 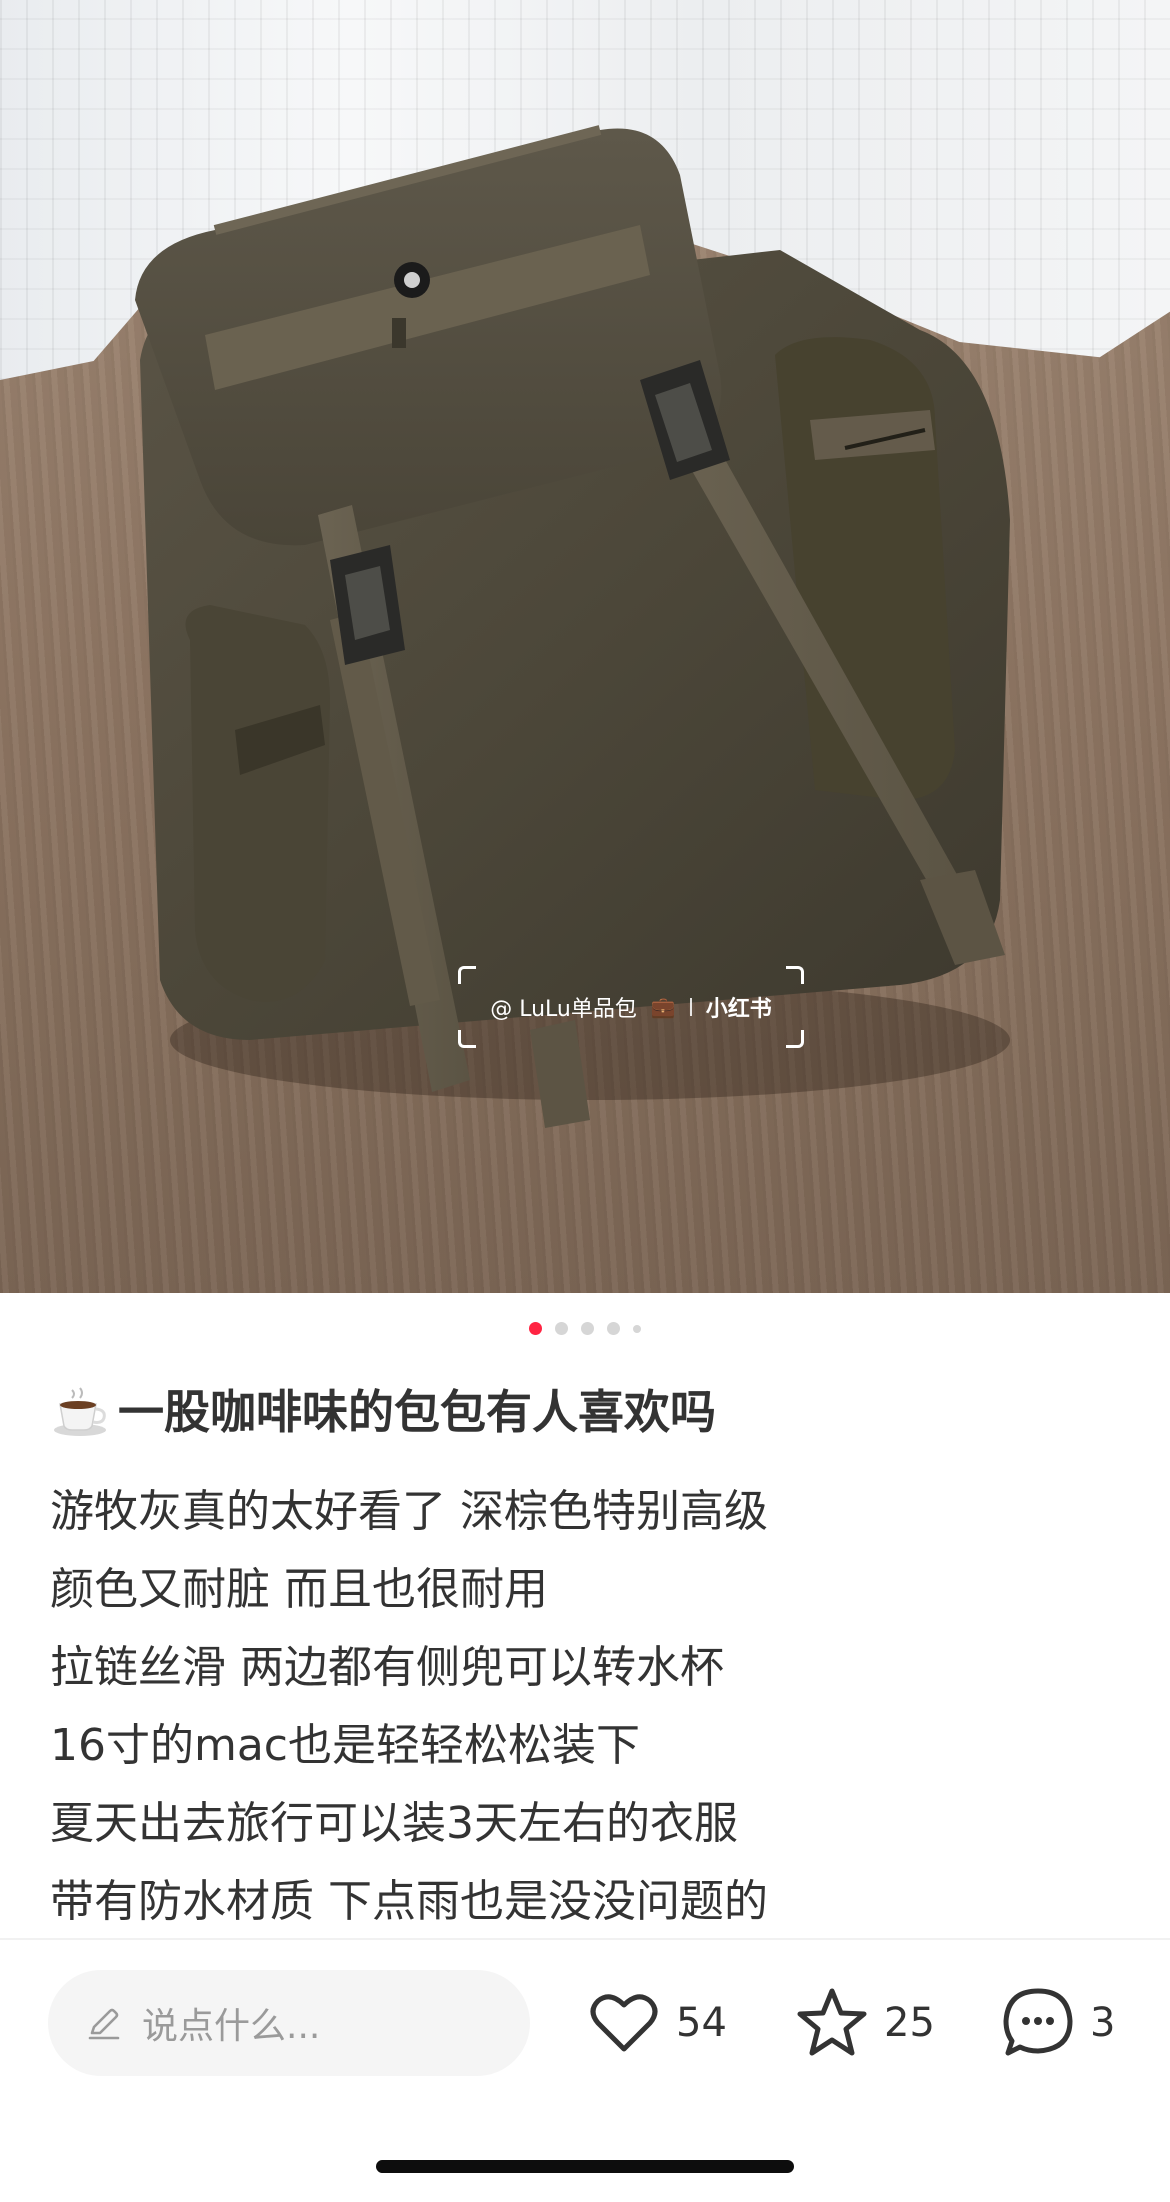 I want to click on watermark-divider, so click(x=690, y=1007).